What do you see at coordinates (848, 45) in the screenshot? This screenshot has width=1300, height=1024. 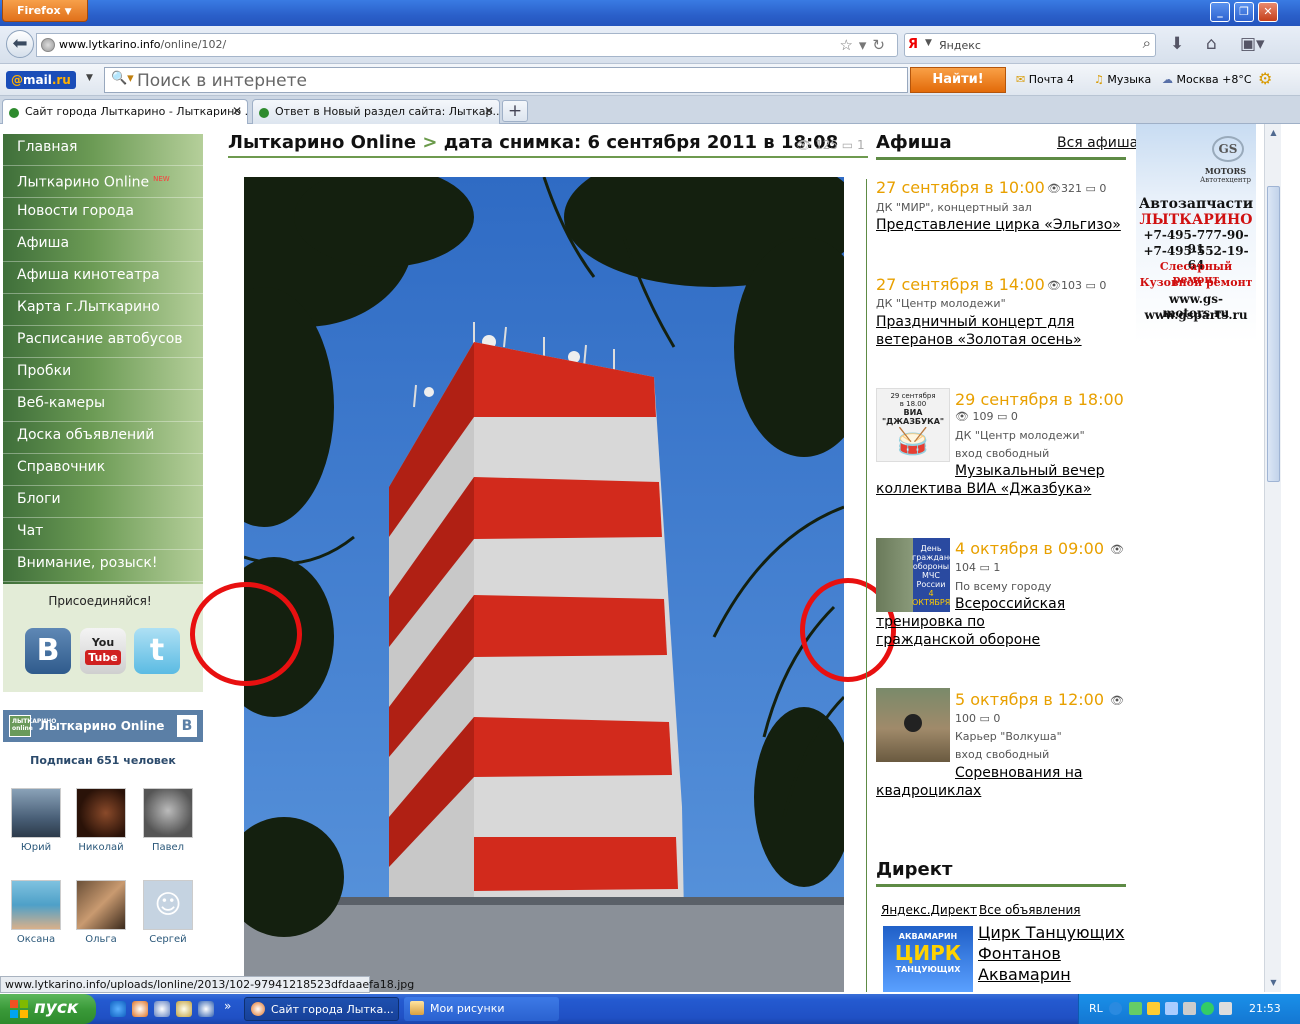 I see `bookmark-star-icon: ☆` at bounding box center [848, 45].